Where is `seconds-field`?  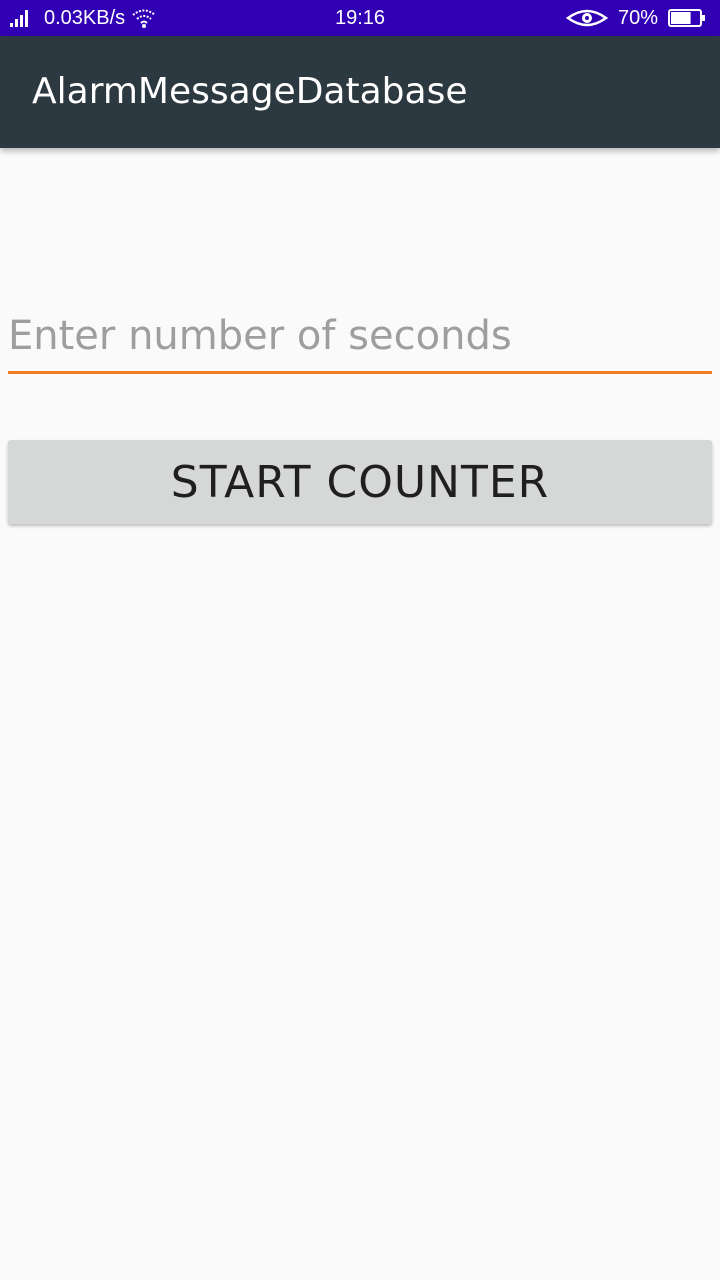
seconds-field is located at coordinates (360, 337).